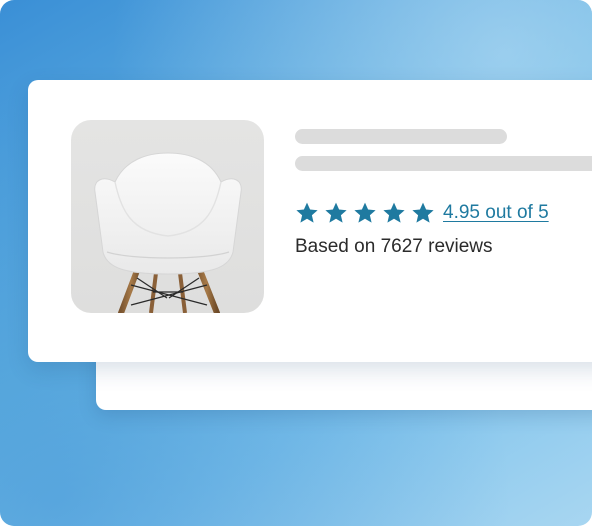 This screenshot has height=526, width=592. I want to click on star-rating, so click(369, 213).